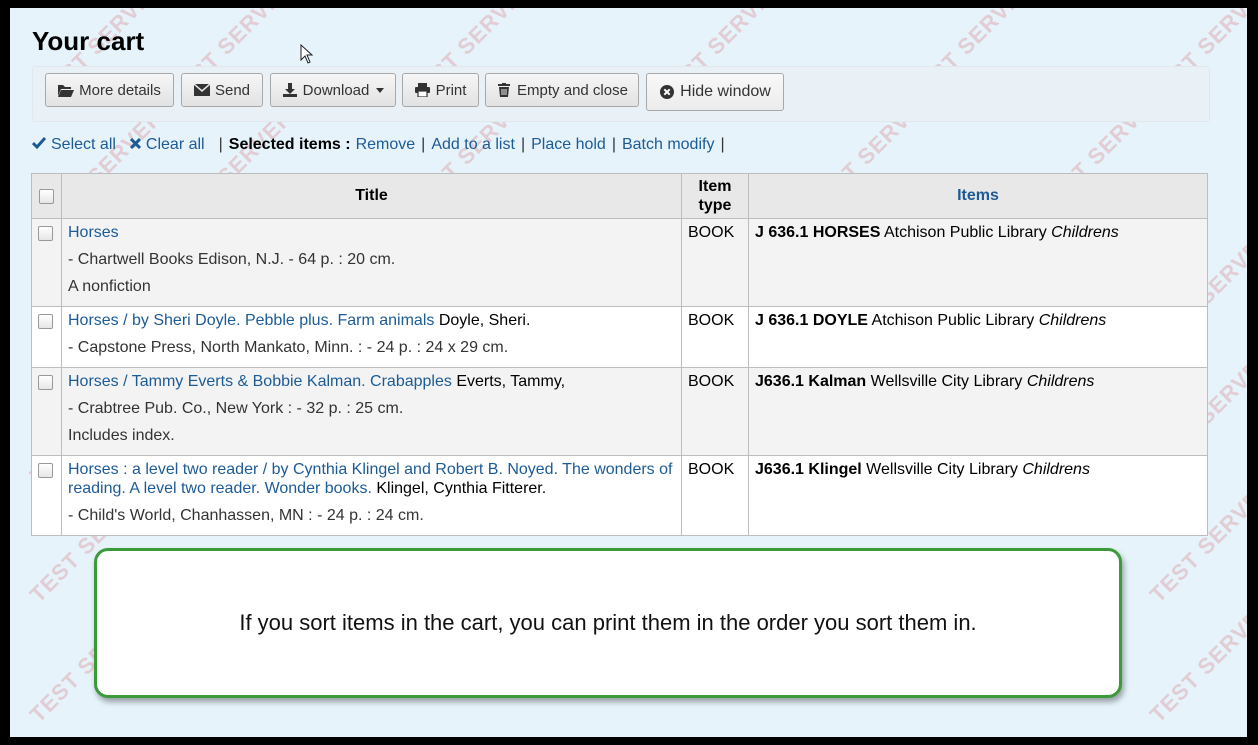 Image resolution: width=1258 pixels, height=745 pixels. I want to click on download-icon, so click(290, 90).